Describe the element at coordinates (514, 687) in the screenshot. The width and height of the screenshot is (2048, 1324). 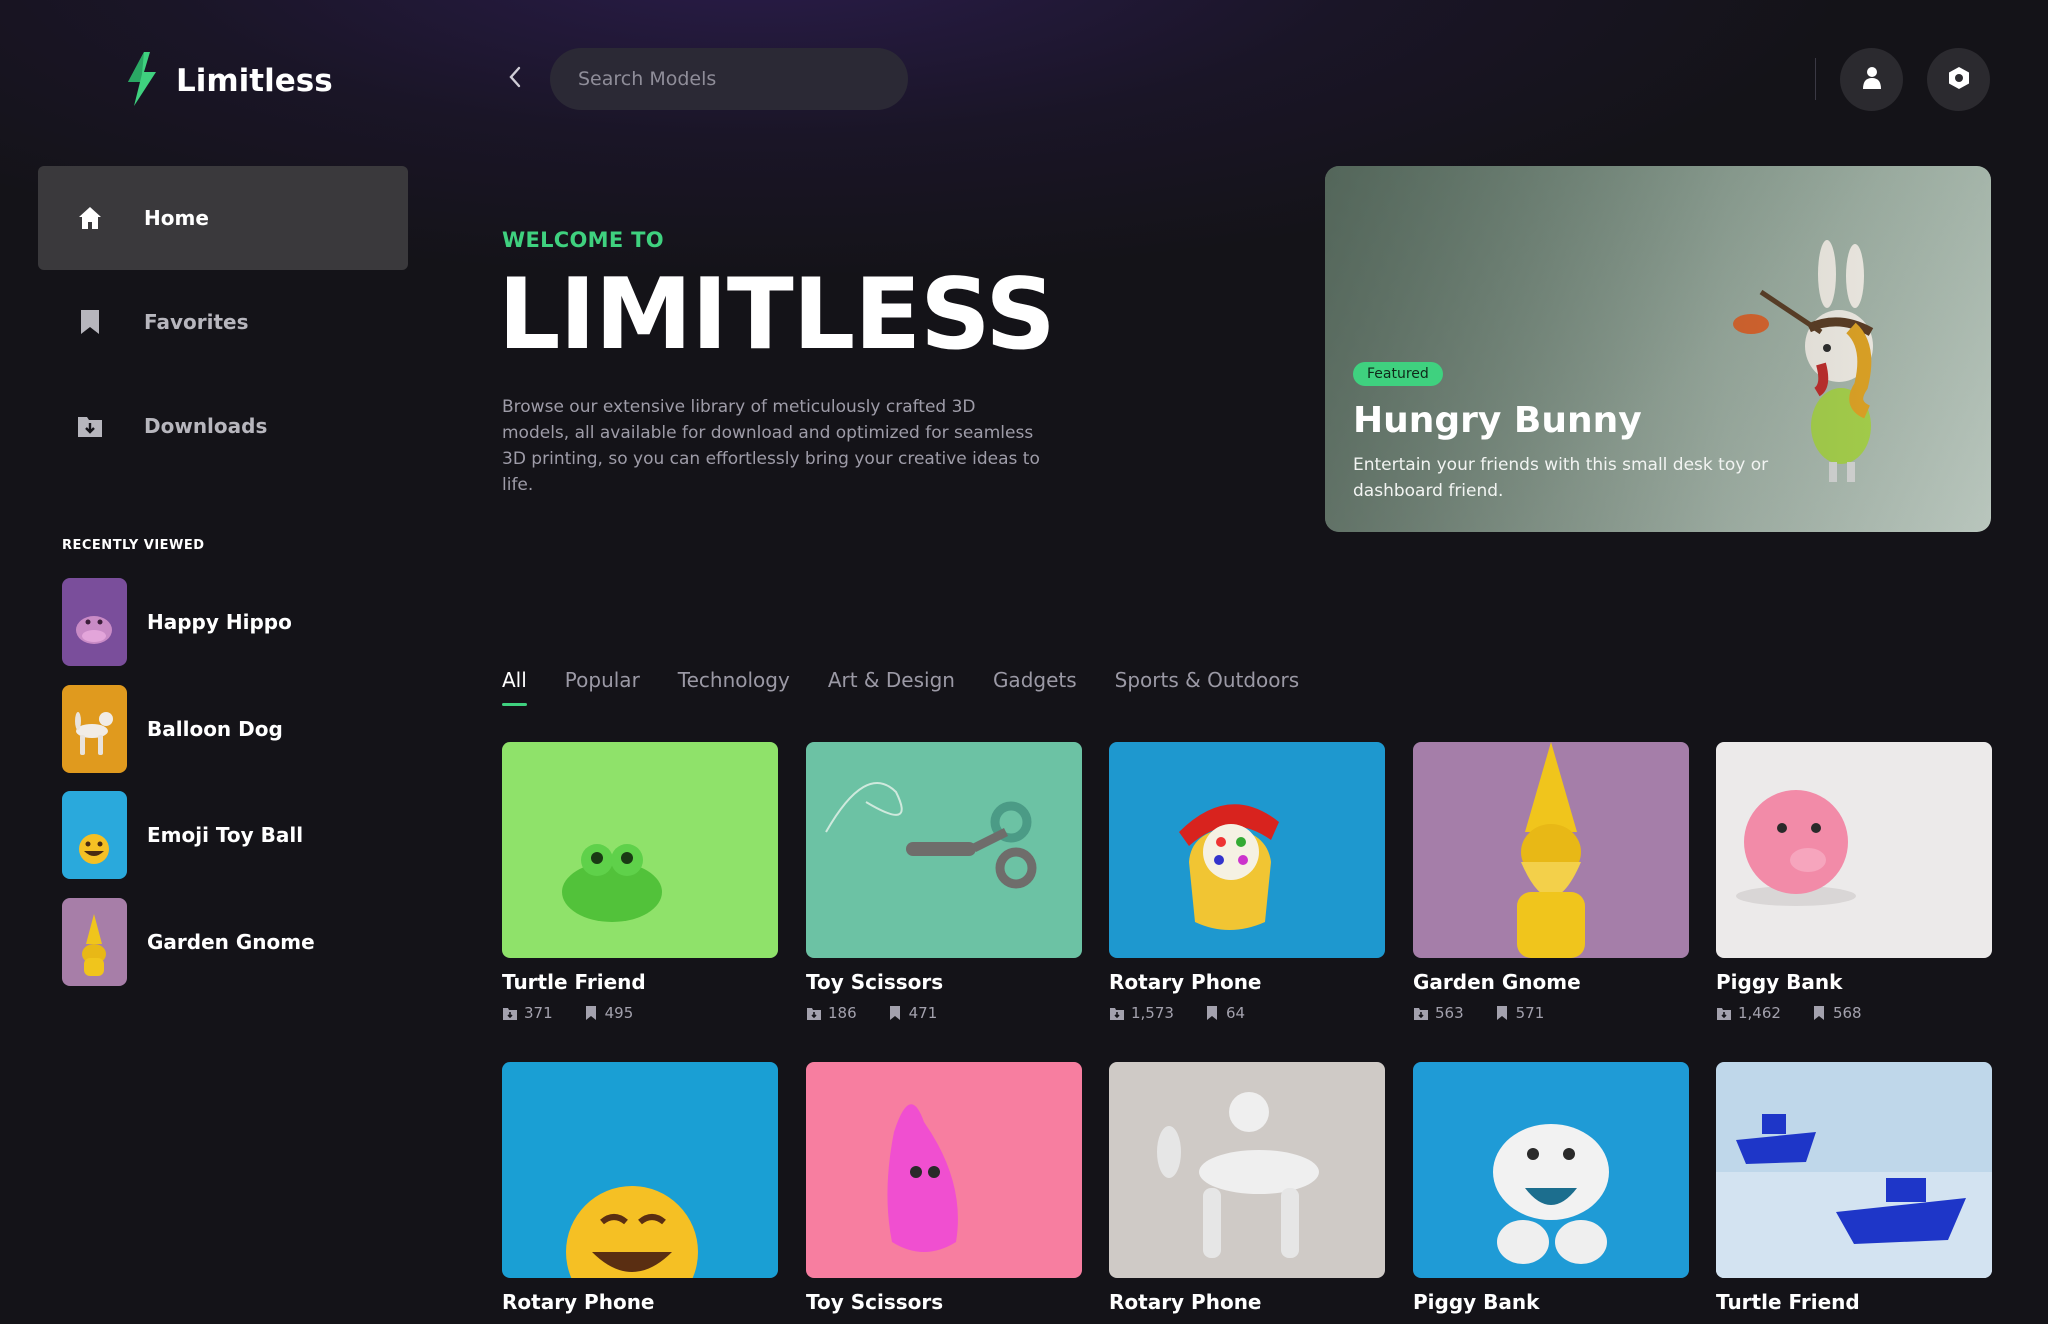
I see `tab-all: All` at that location.